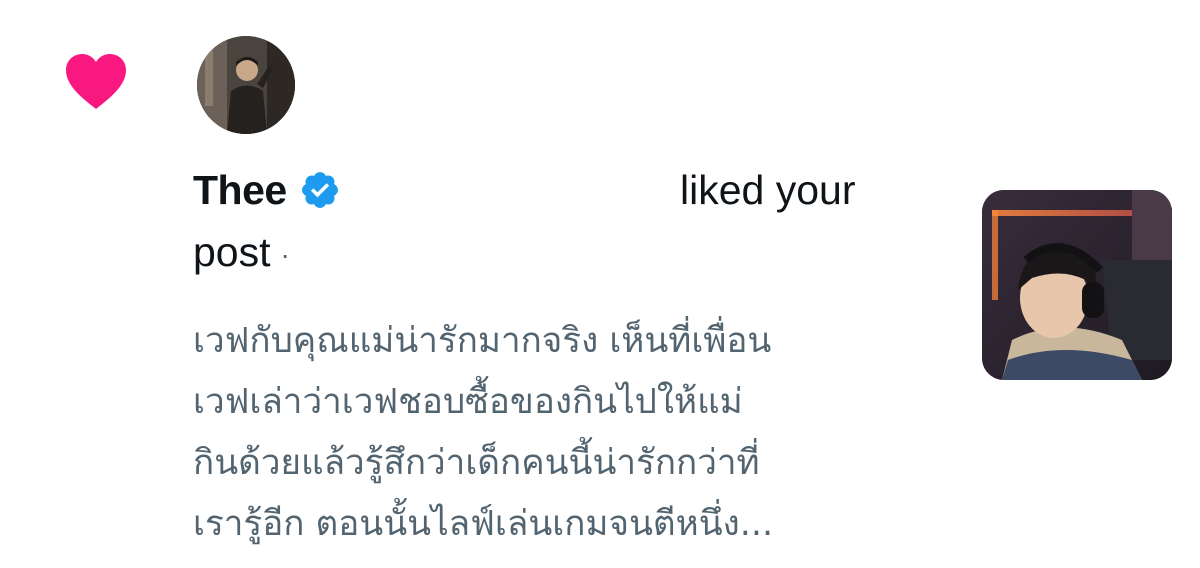 The image size is (1200, 568). I want to click on avatar-photo, so click(246, 85).